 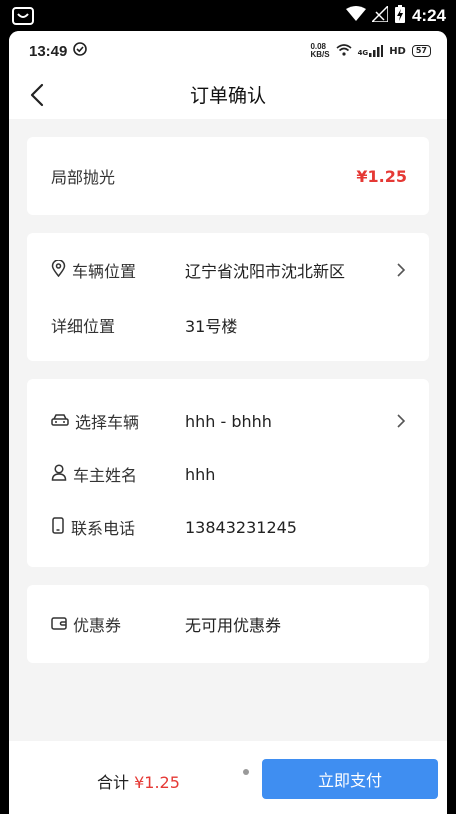 I want to click on title-bar: 订单确认, so click(x=228, y=95).